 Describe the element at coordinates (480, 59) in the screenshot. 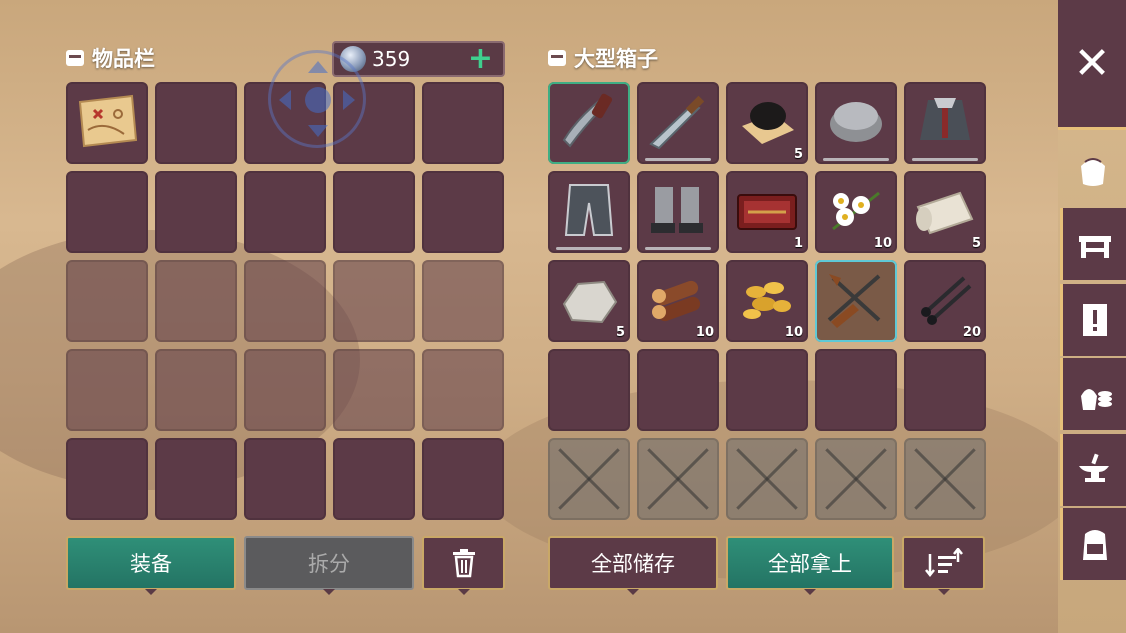

I see `add-currency-button: +` at that location.